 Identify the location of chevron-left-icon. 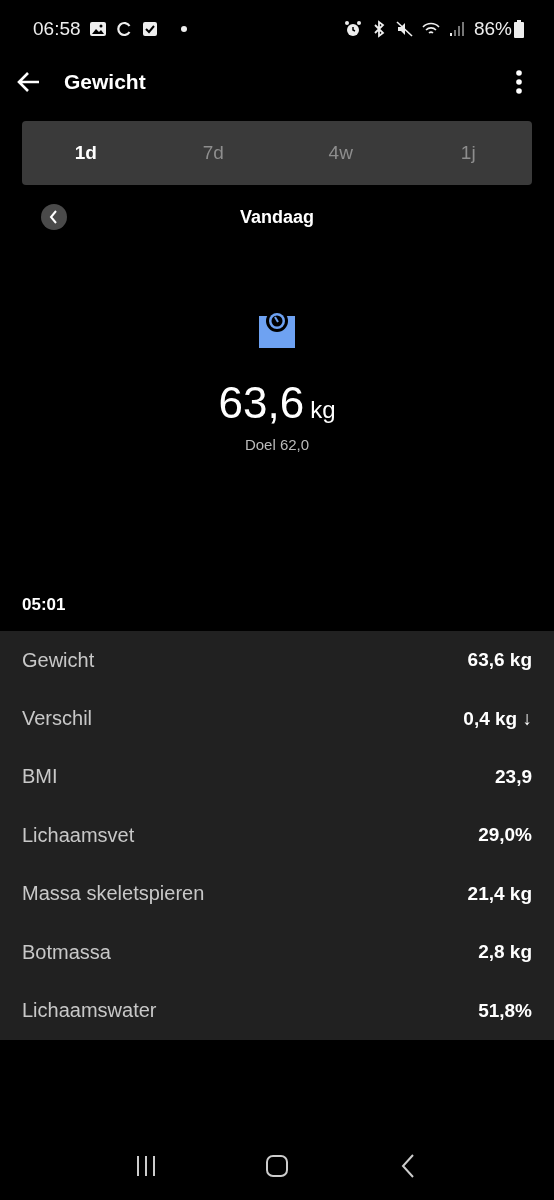
(54, 217).